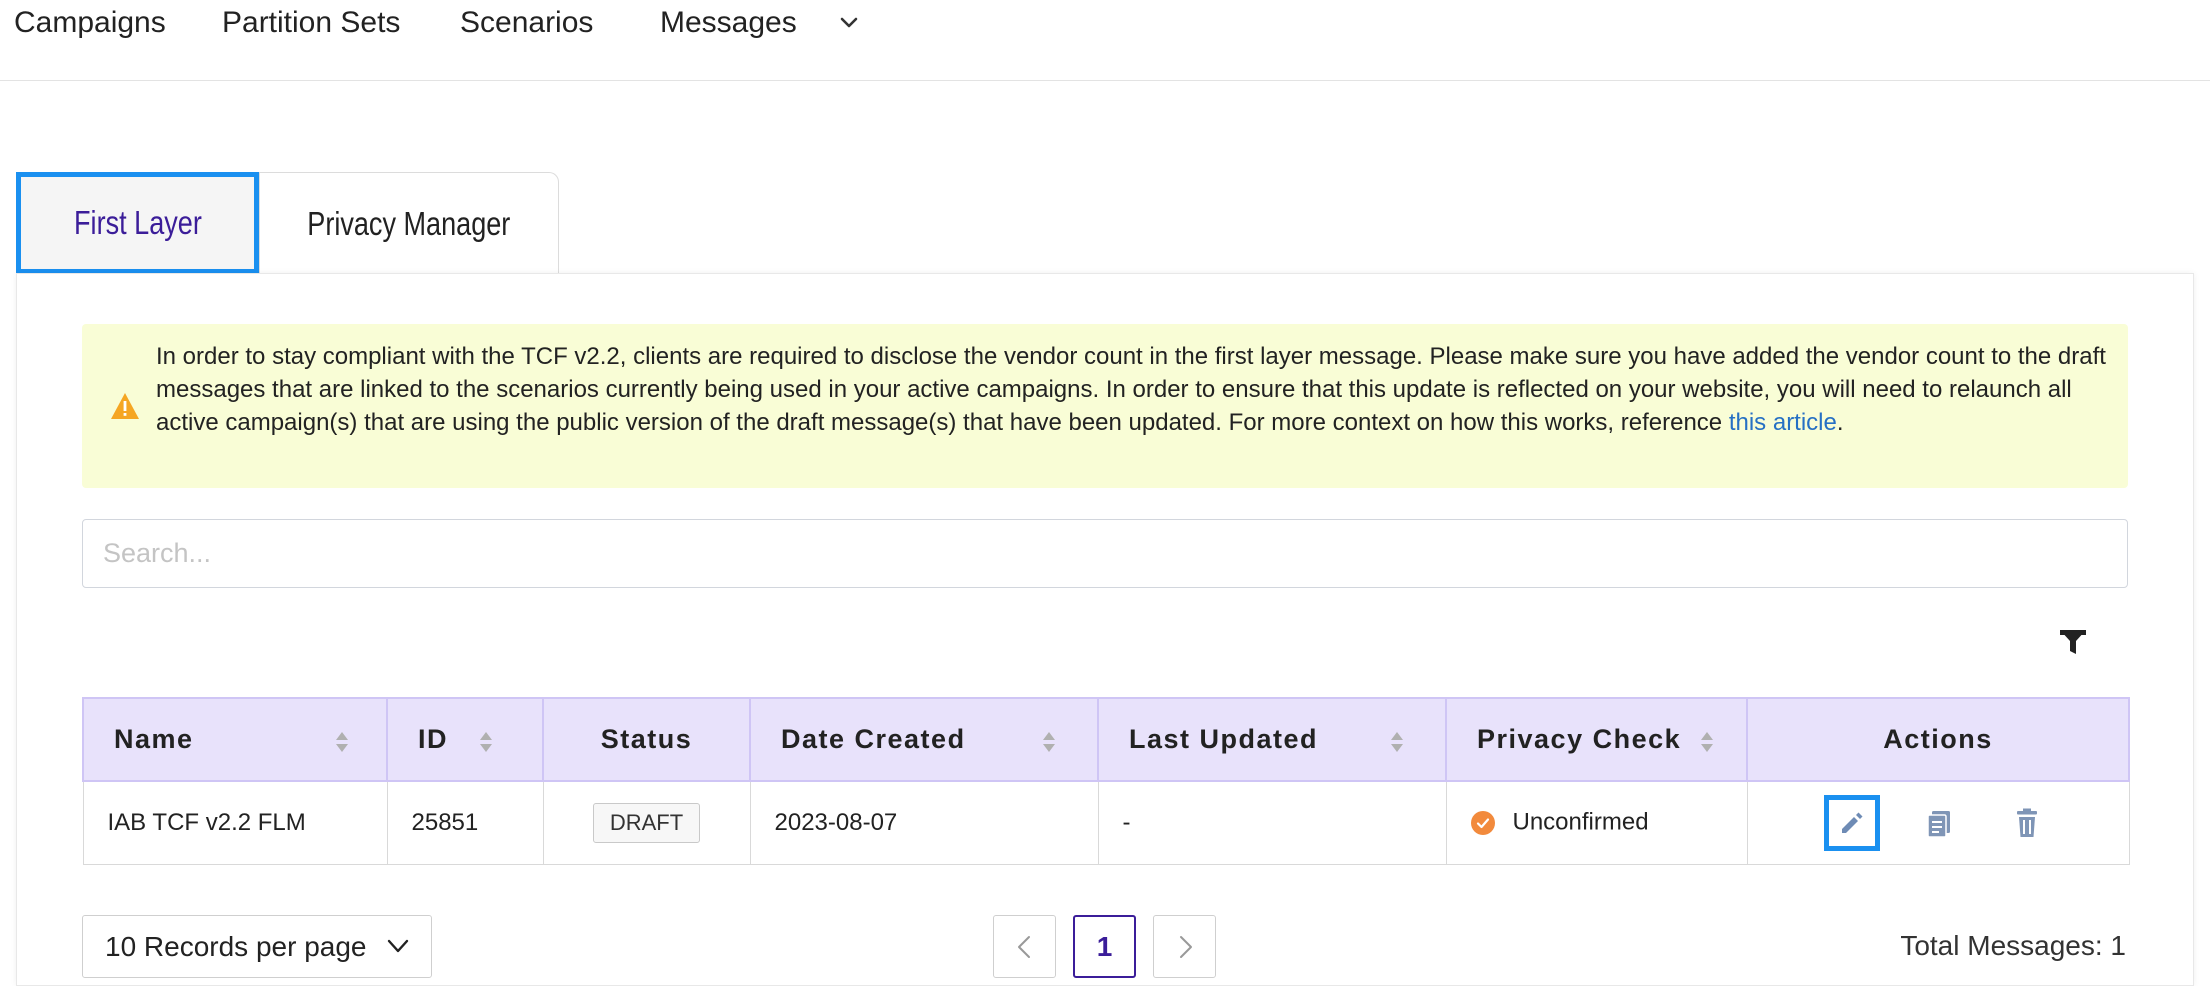 Image resolution: width=2210 pixels, height=986 pixels. I want to click on next-page-button, so click(1184, 946).